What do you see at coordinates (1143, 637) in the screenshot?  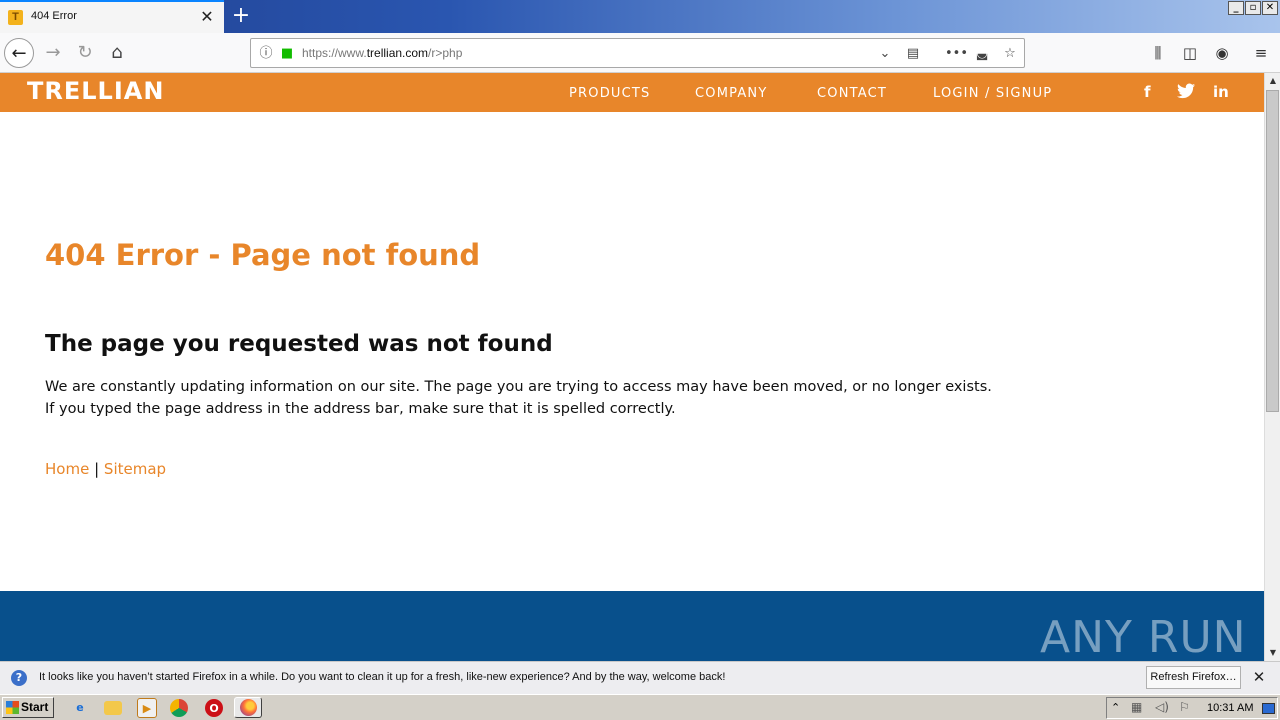 I see `anyrun-watermark: ANY RUN` at bounding box center [1143, 637].